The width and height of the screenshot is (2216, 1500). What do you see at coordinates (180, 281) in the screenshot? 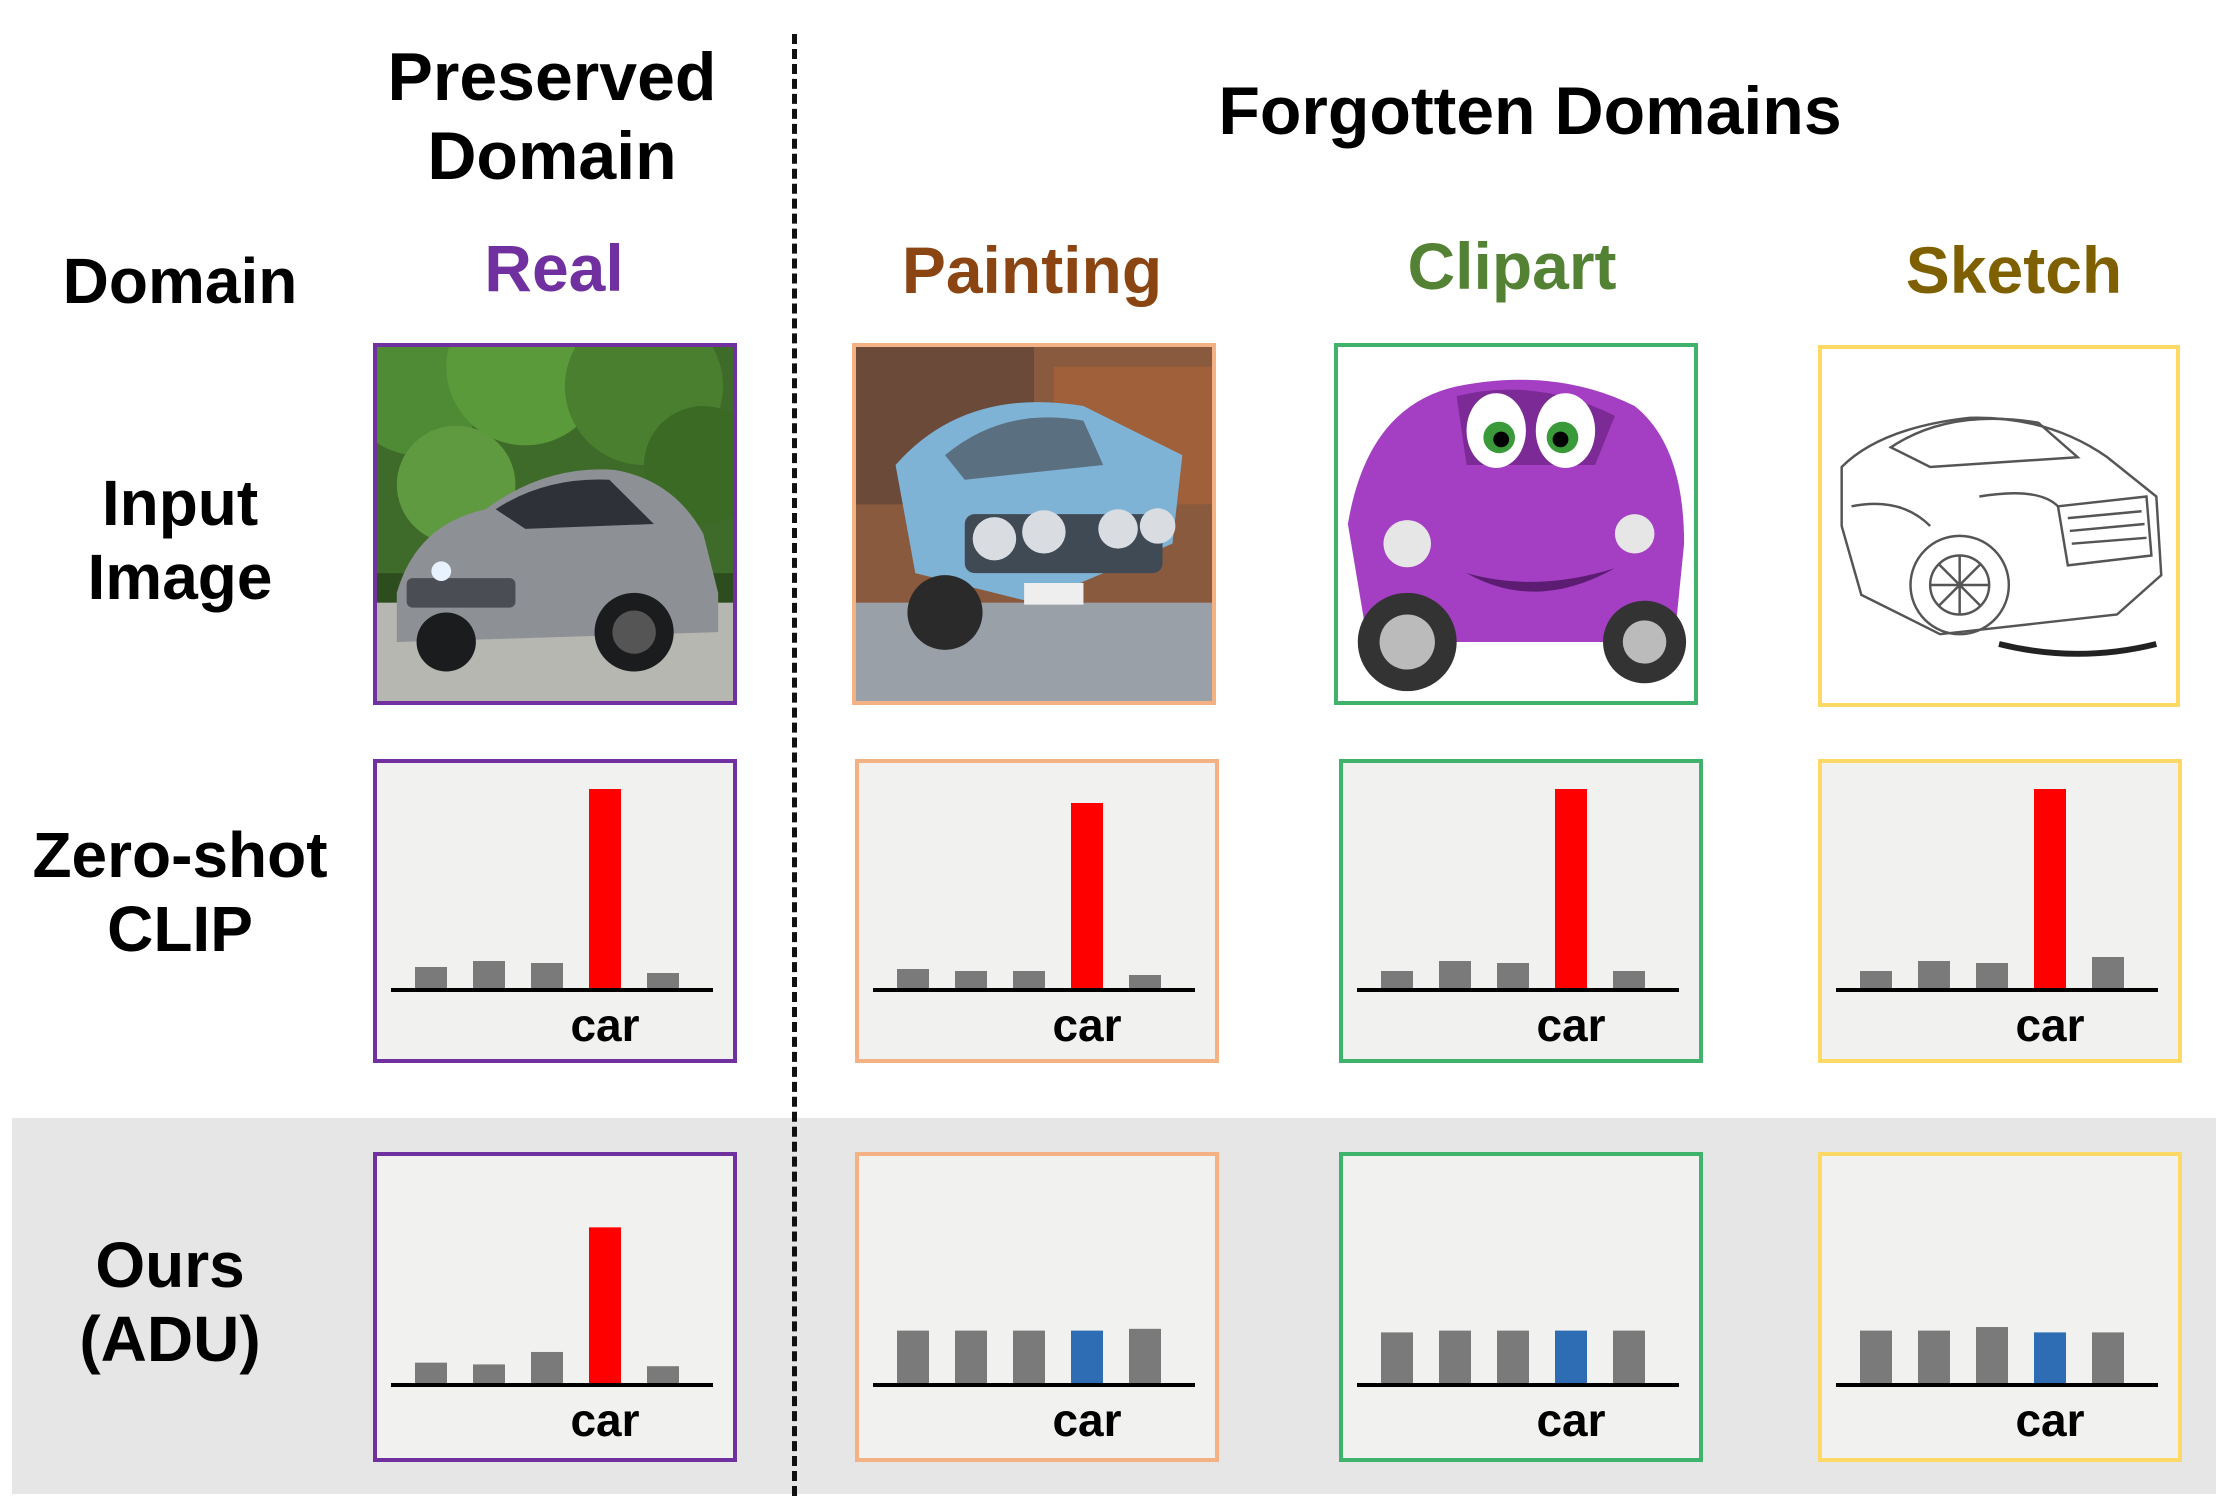
I see `domain-row-label: Domain` at bounding box center [180, 281].